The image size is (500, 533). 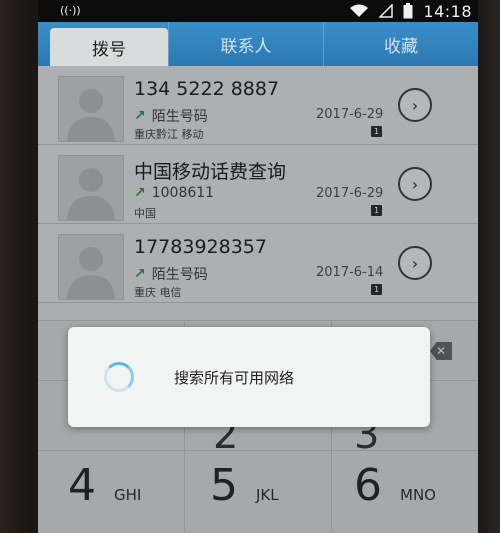 What do you see at coordinates (386, 11) in the screenshot?
I see `no-sim-icon` at bounding box center [386, 11].